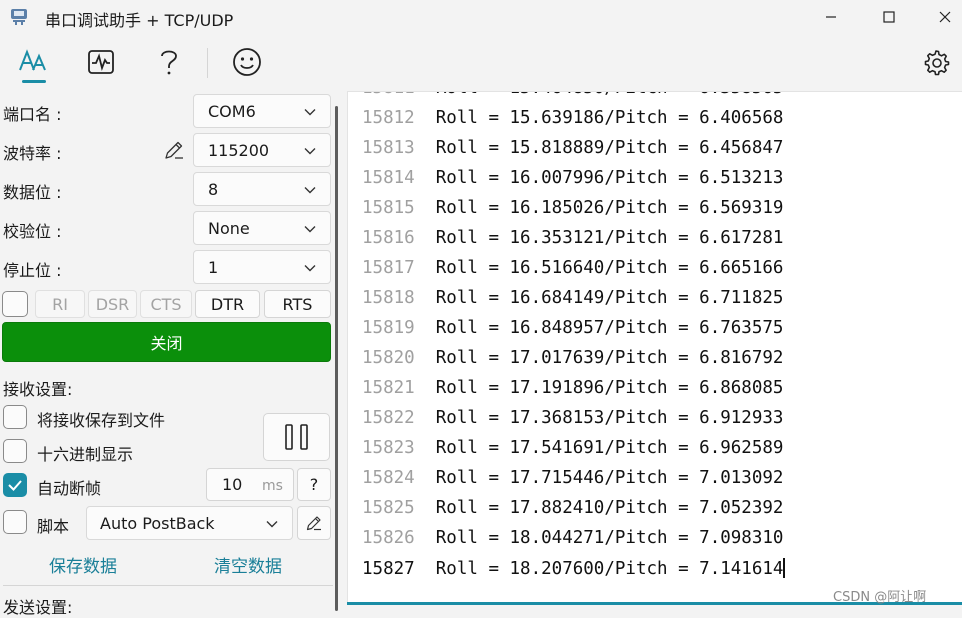 This screenshot has width=962, height=618. I want to click on close-port-button: 关闭, so click(166, 342).